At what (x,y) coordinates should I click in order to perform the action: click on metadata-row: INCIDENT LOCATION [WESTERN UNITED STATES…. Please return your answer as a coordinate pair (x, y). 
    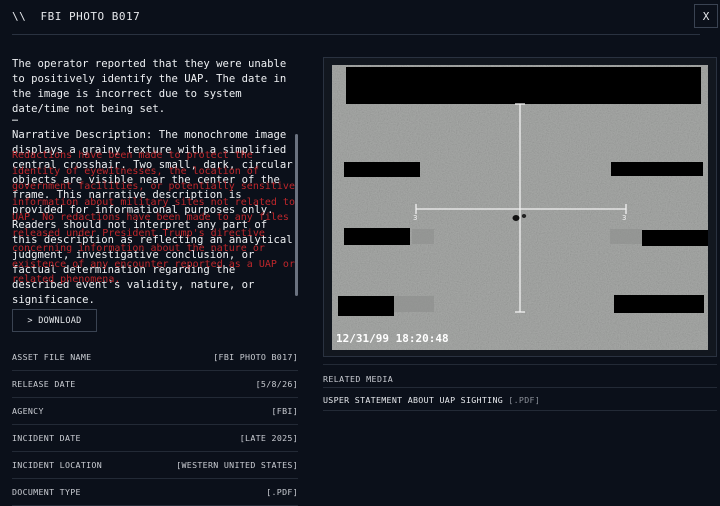
    Looking at the image, I should click on (155, 465).